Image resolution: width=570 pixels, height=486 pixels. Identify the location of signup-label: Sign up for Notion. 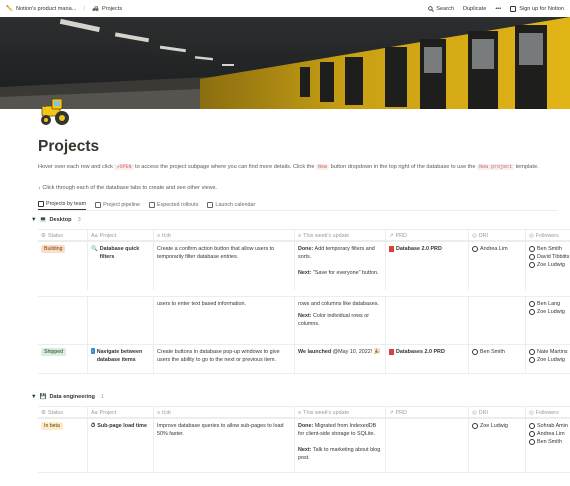
(541, 8).